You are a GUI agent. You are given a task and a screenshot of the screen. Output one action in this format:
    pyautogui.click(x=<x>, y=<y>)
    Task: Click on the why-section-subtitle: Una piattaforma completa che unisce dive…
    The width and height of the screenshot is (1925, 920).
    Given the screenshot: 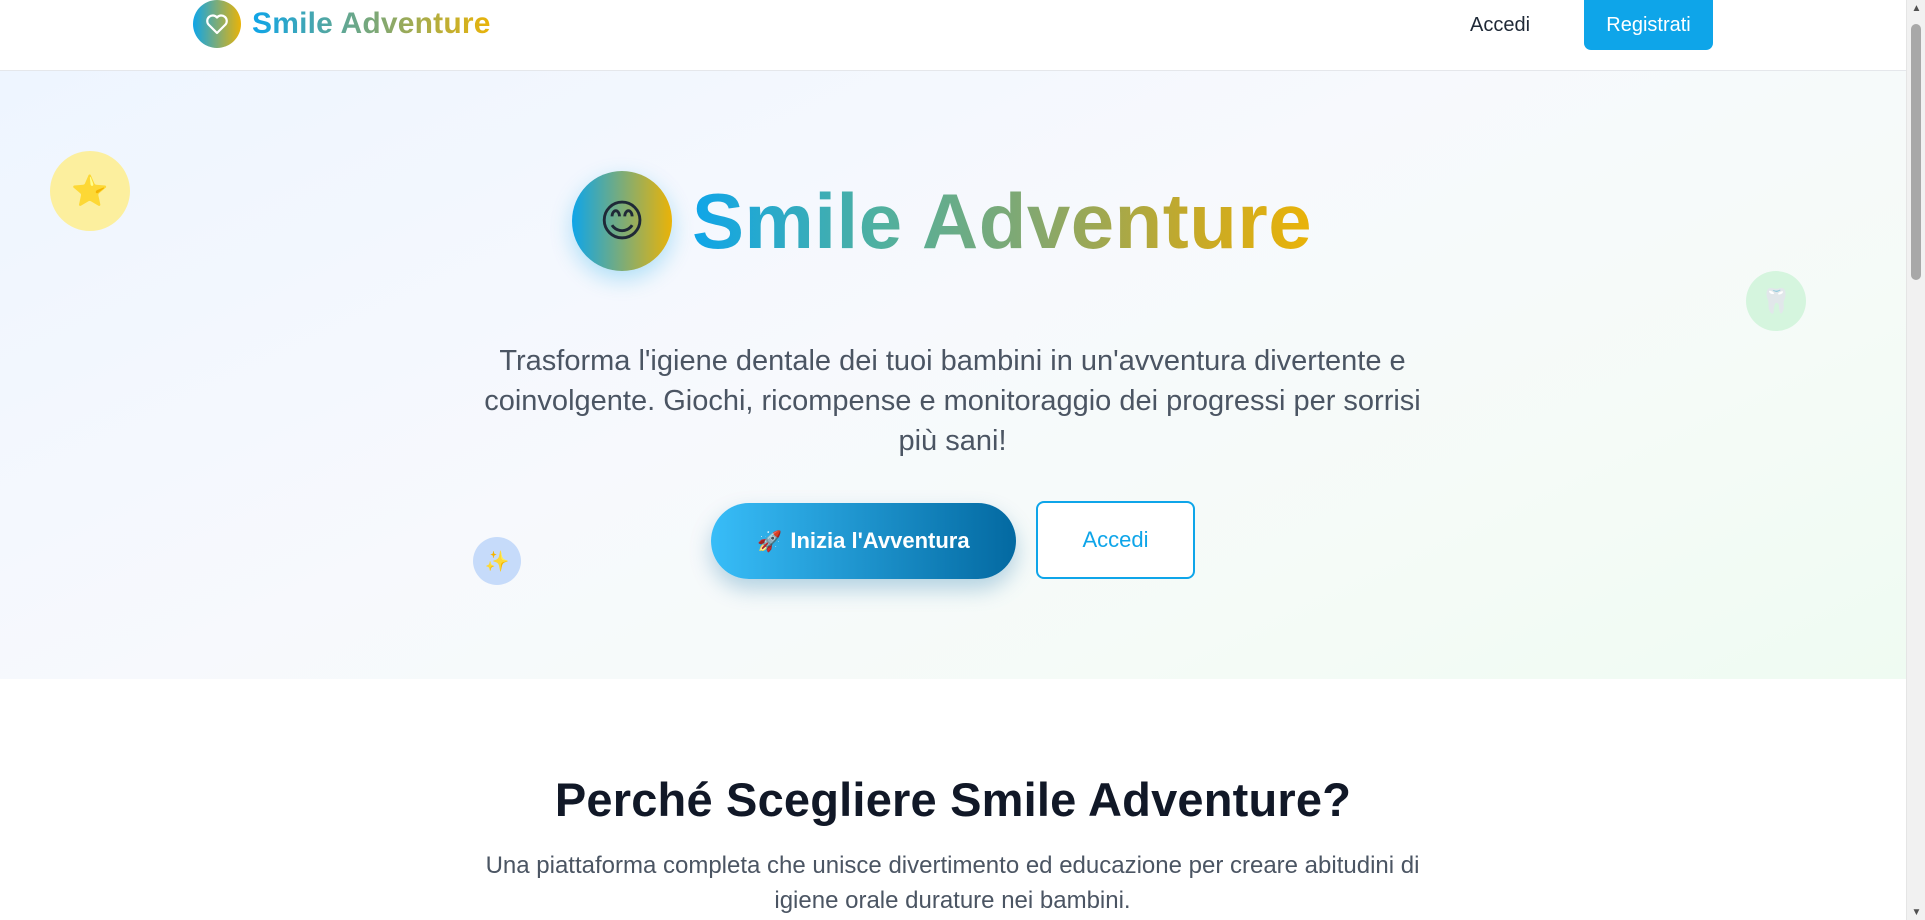 What is the action you would take?
    pyautogui.click(x=952, y=883)
    